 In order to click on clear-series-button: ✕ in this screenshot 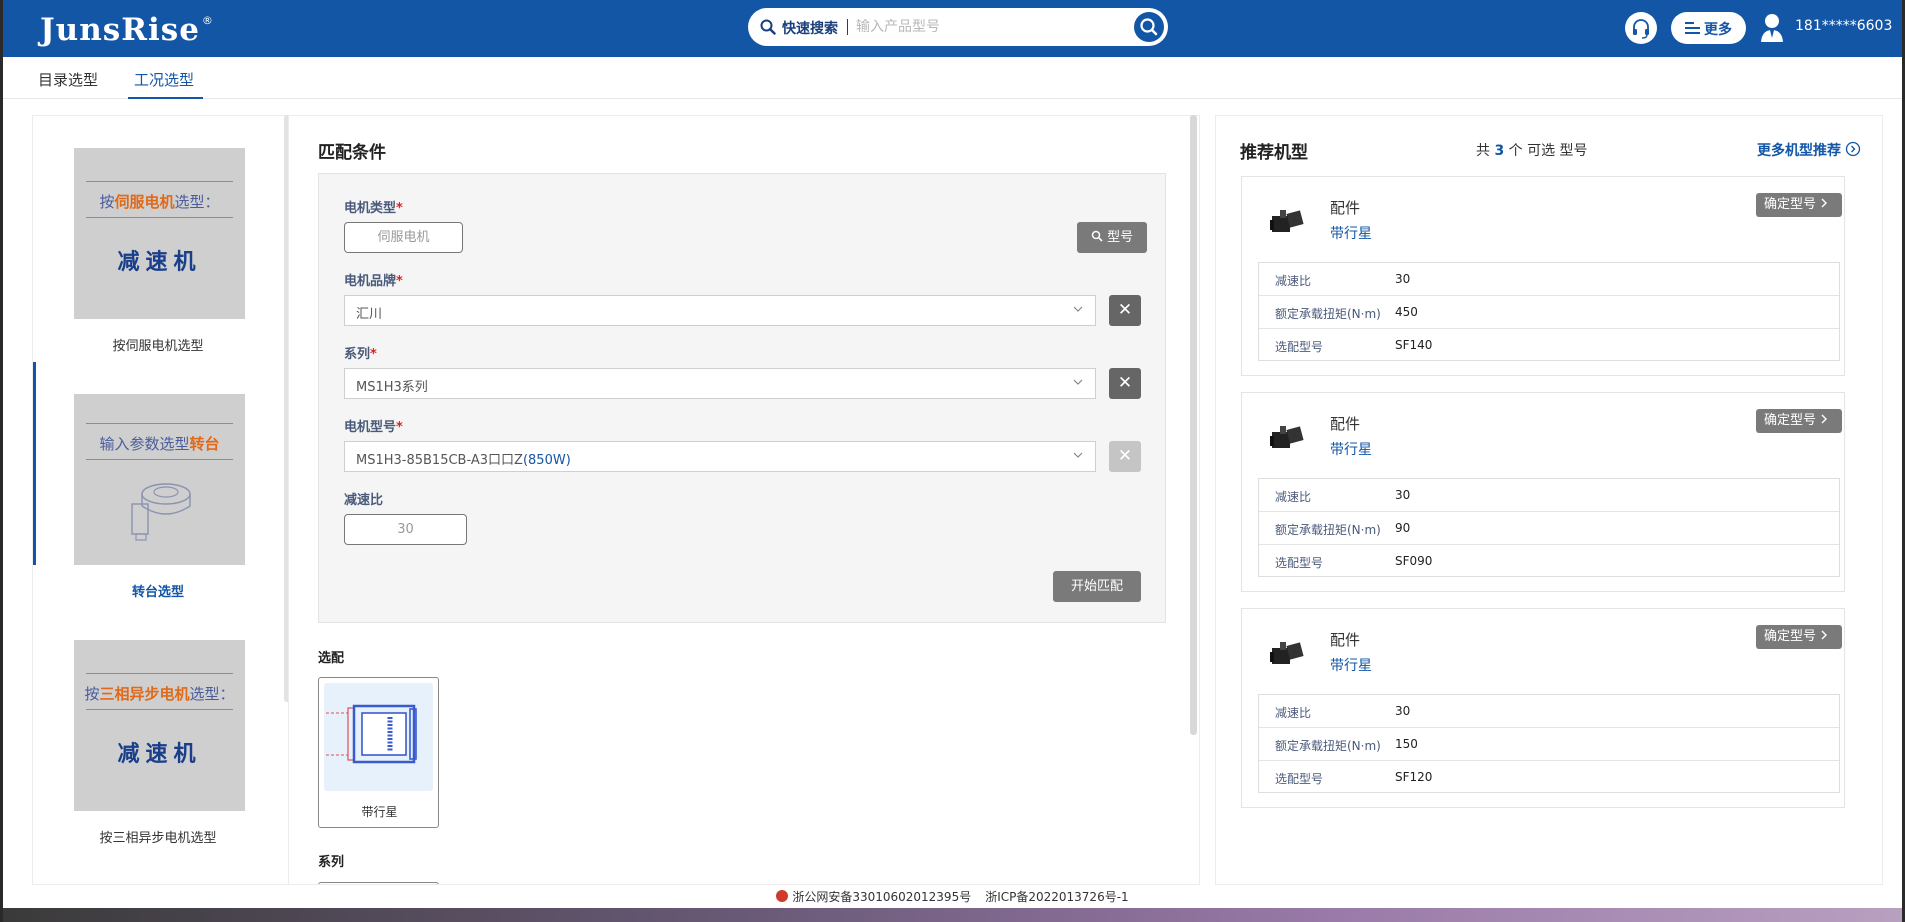, I will do `click(1125, 383)`.